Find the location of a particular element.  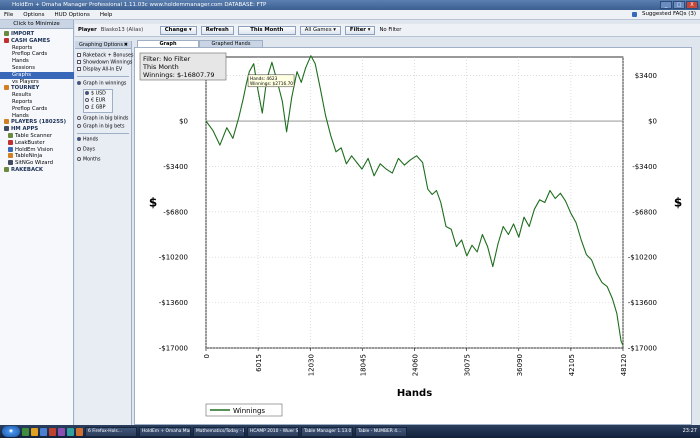

sidebar-item-label: LeakBuster is located at coordinates (30, 142).